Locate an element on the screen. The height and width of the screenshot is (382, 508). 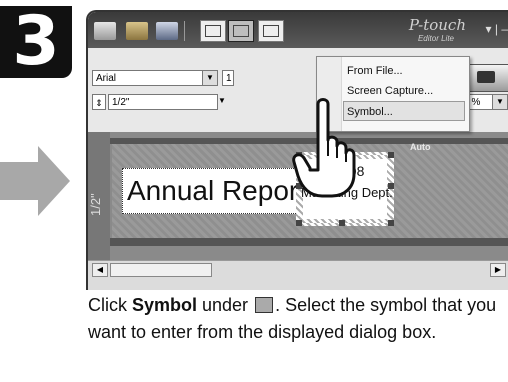
auto-length-label: Auto is located at coordinates (420, 147).